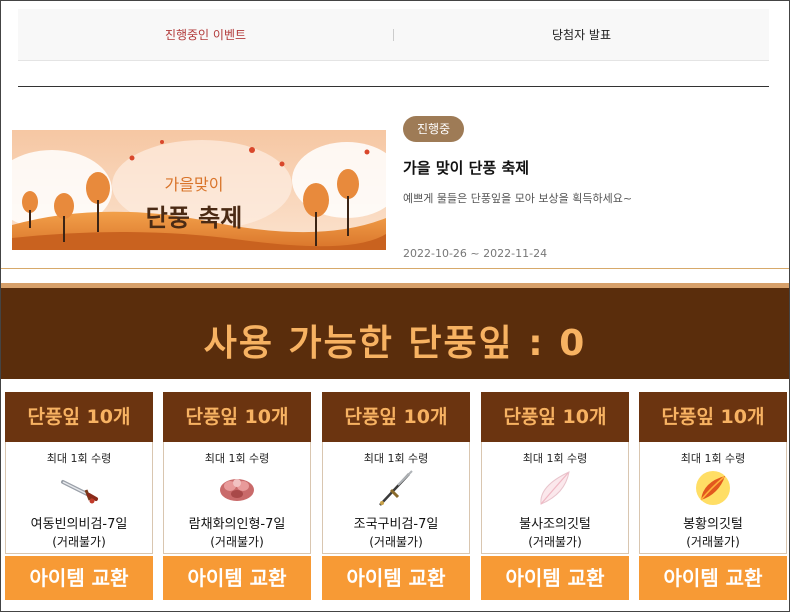 The height and width of the screenshot is (612, 790). Describe the element at coordinates (194, 184) in the screenshot. I see `banner-line1: 가을맞이` at that location.